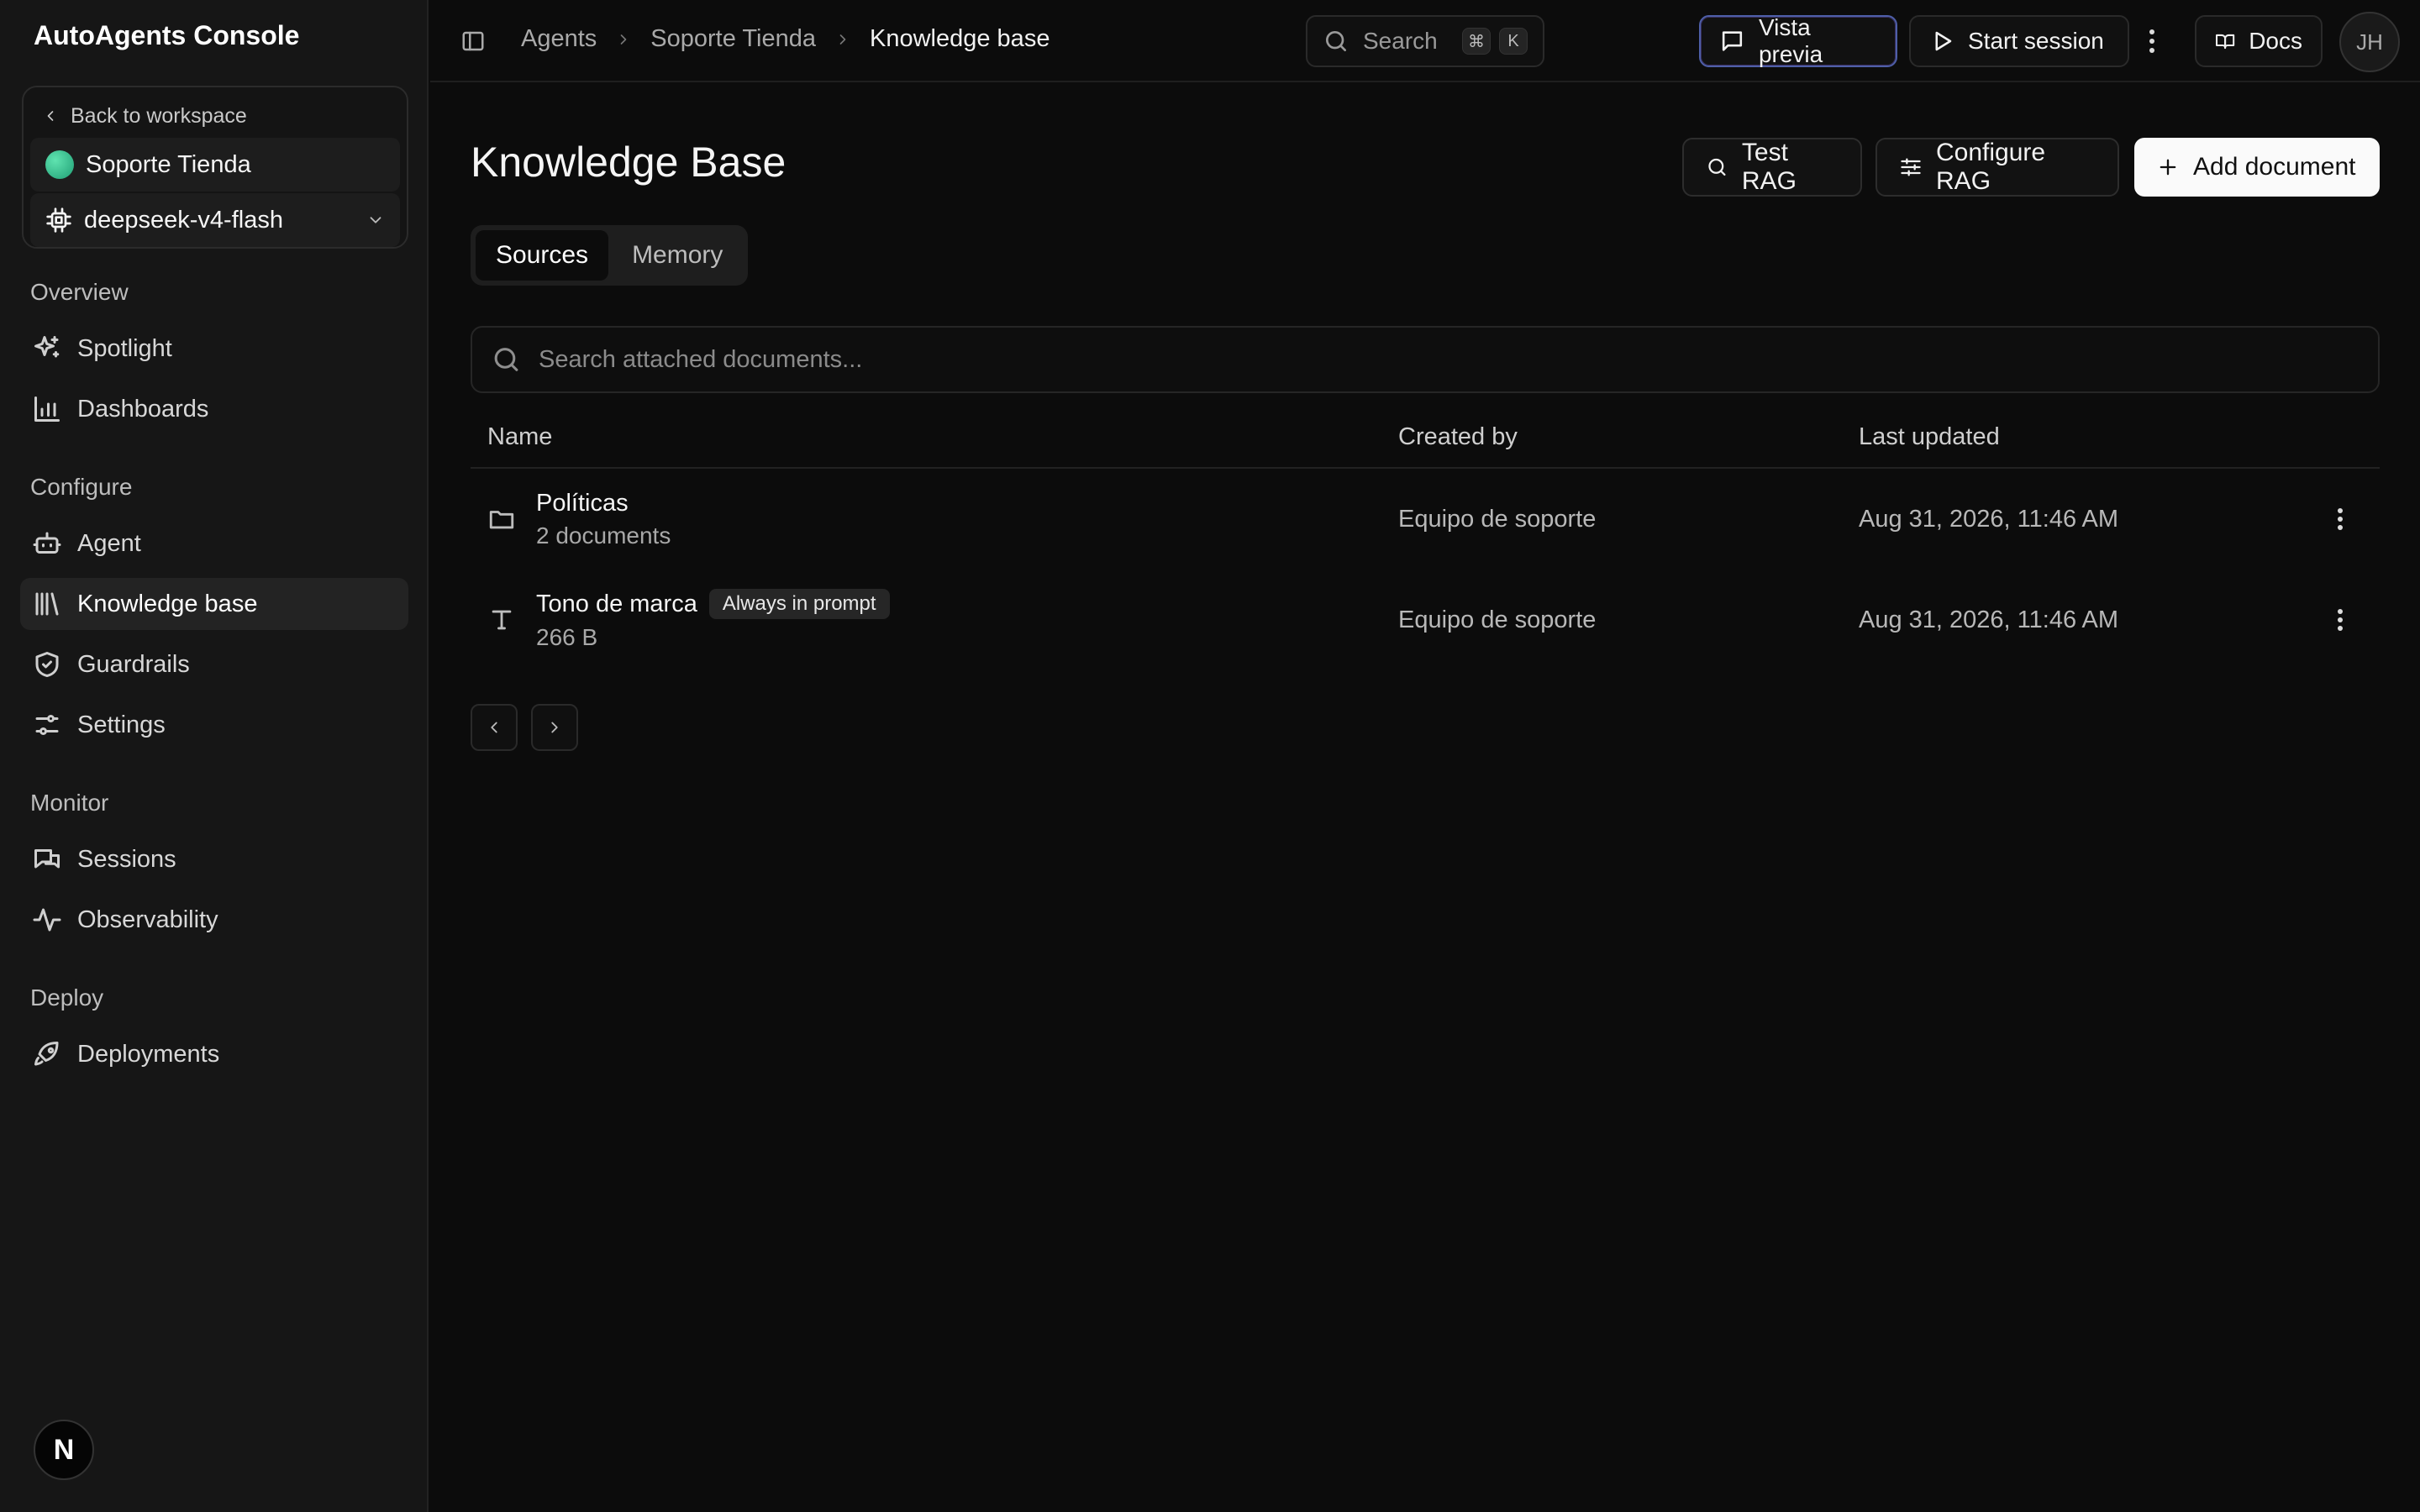 This screenshot has width=2420, height=1512. Describe the element at coordinates (2259, 41) in the screenshot. I see `docs-button: Docs` at that location.